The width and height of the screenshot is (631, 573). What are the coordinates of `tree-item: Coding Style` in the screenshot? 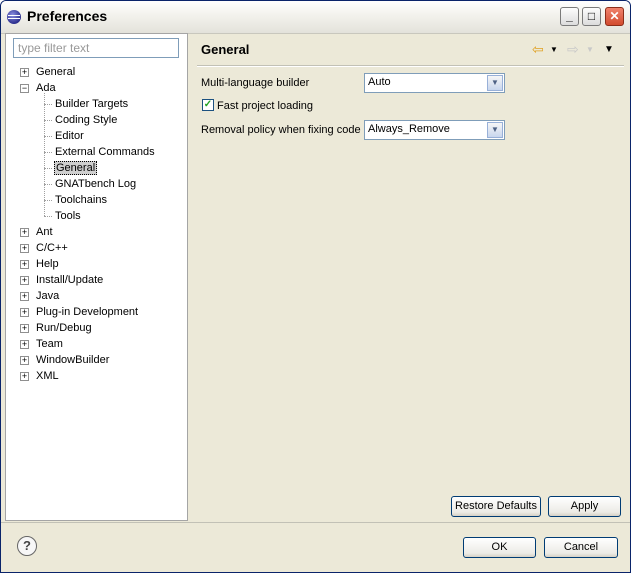 It's located at (81, 120).